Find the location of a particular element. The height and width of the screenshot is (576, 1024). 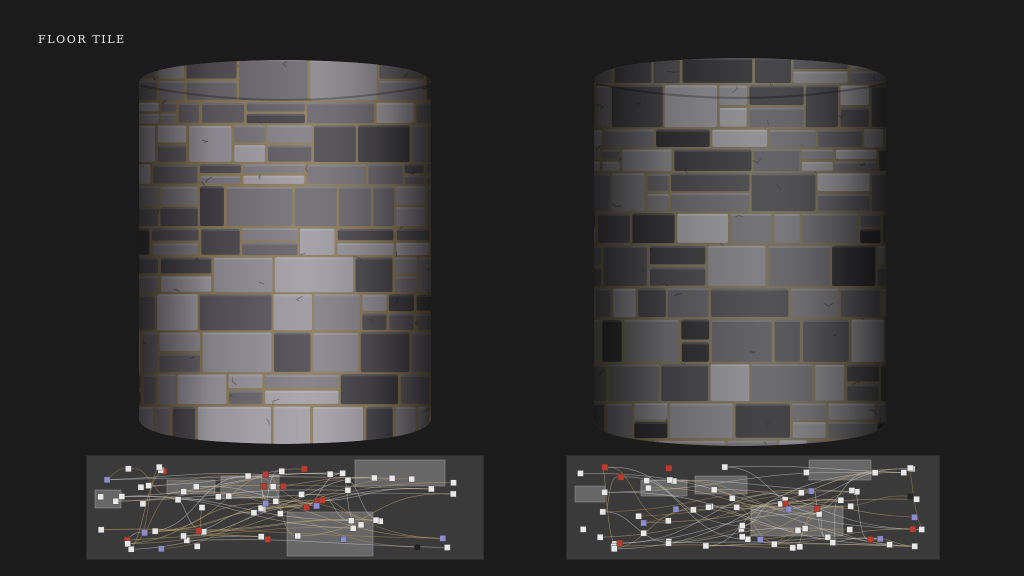

node-graph-right is located at coordinates (753, 507).